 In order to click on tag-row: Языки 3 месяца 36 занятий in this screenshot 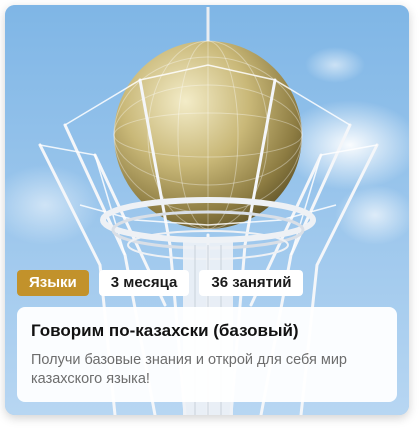, I will do `click(160, 283)`.